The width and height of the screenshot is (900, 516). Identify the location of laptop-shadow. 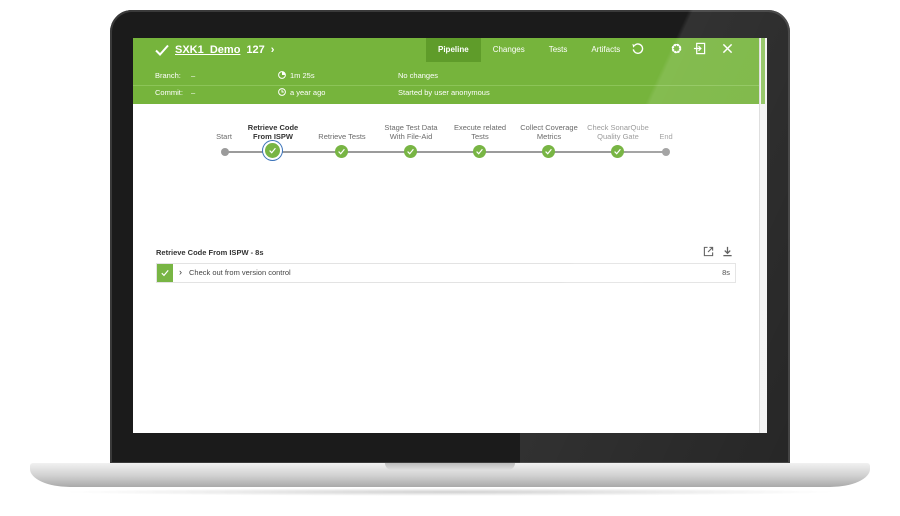
(450, 492).